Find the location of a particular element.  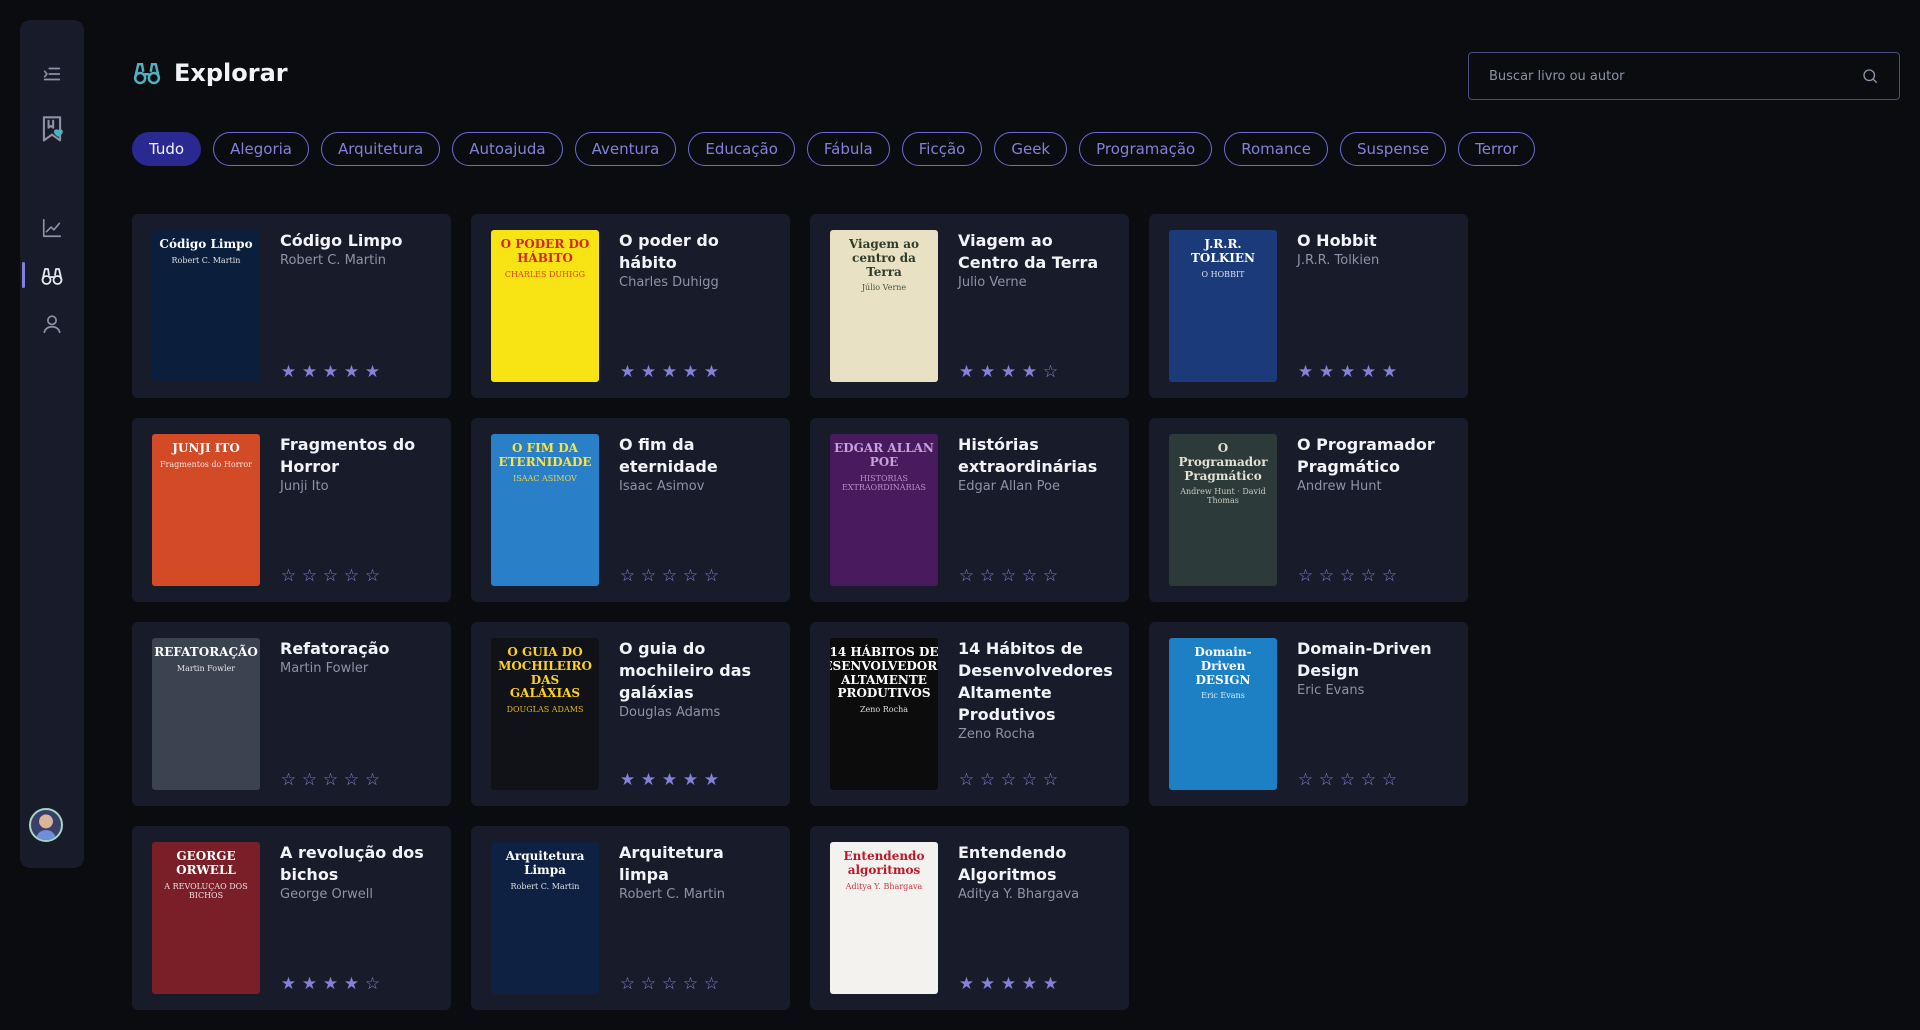

book-info: Arquitetura limpa Robert C. Martin ☆ ☆ ☆ ☆ ☆ is located at coordinates (694, 918).